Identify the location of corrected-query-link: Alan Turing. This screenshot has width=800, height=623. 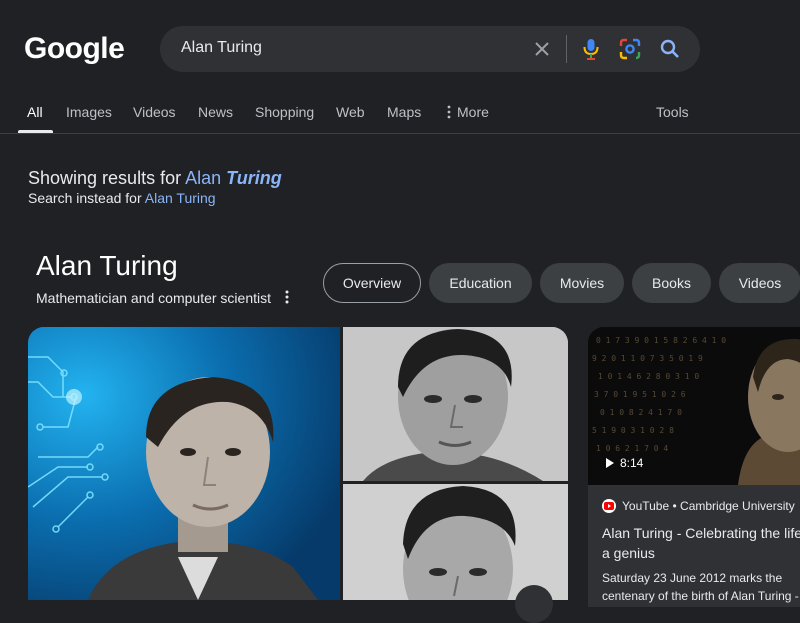
(233, 178).